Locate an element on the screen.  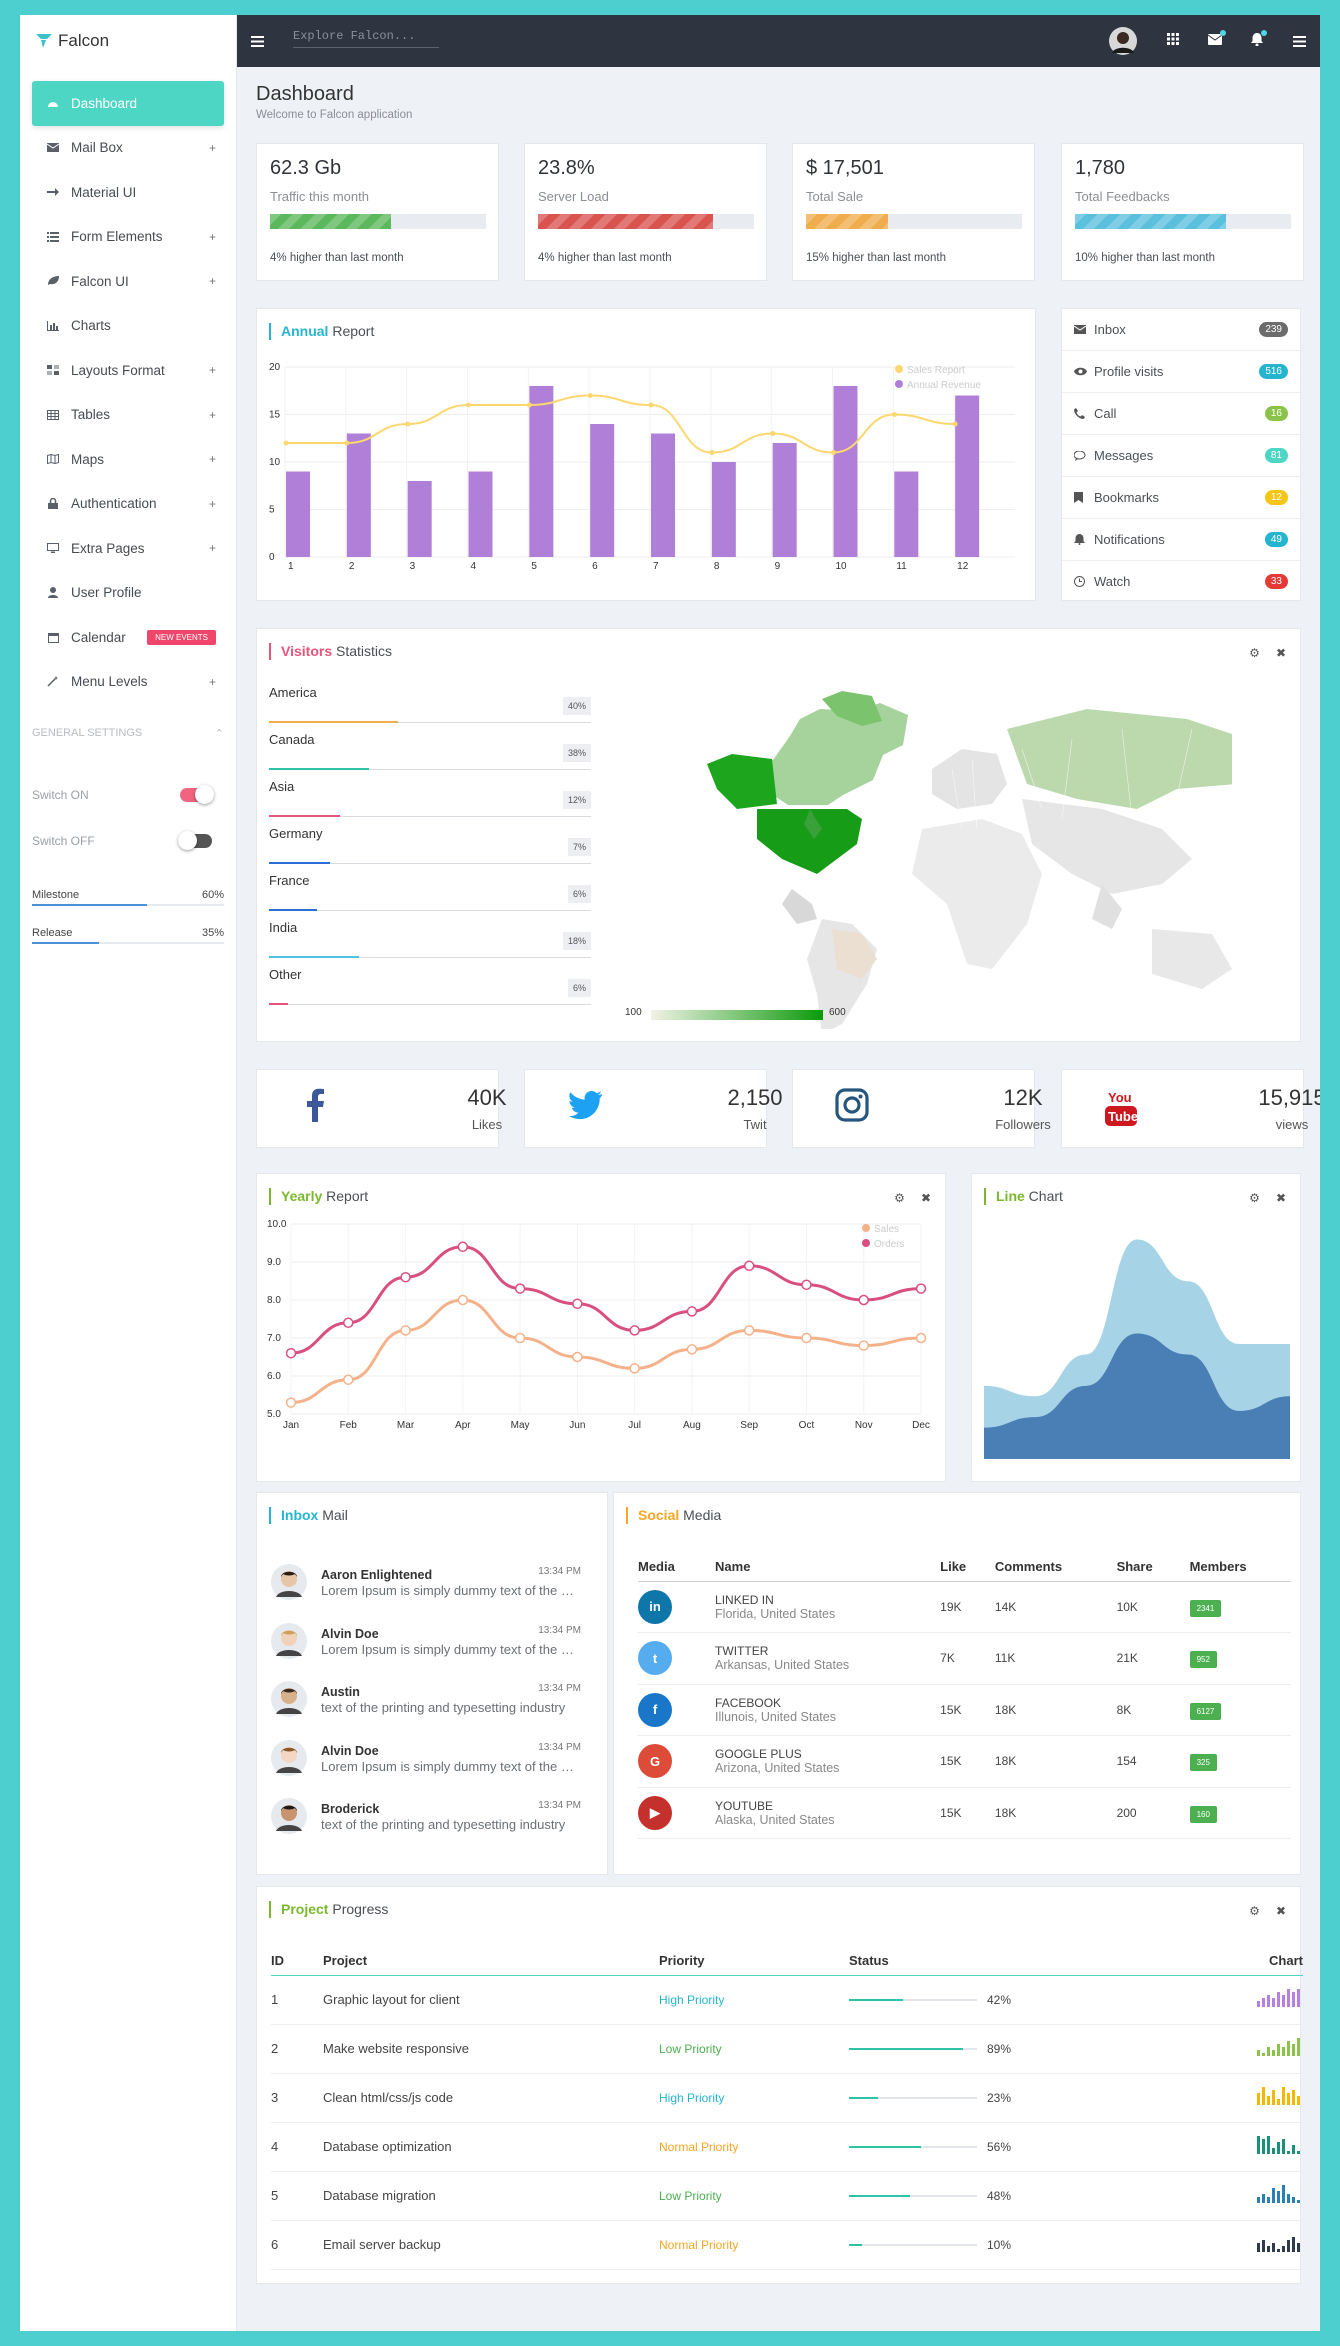
project-id: 3 is located at coordinates (297, 2098).